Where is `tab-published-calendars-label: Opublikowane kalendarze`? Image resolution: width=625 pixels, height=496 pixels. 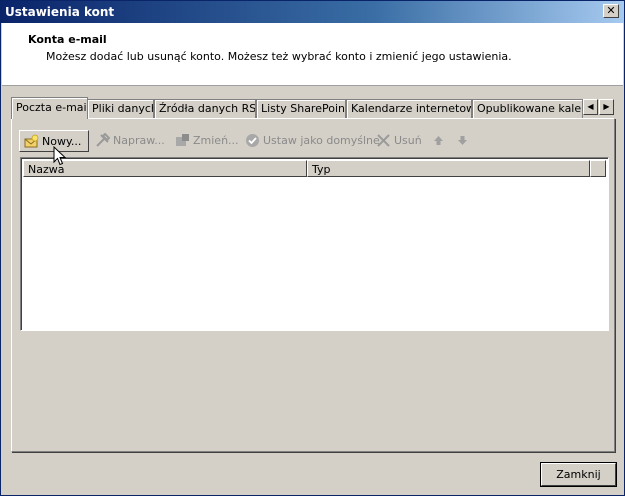
tab-published-calendars-label: Opublikowane kalendarze is located at coordinates (529, 108).